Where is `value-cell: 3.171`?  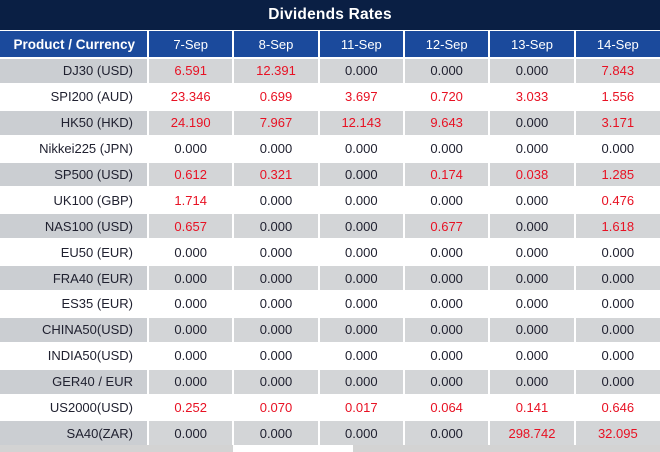 value-cell: 3.171 is located at coordinates (616, 122).